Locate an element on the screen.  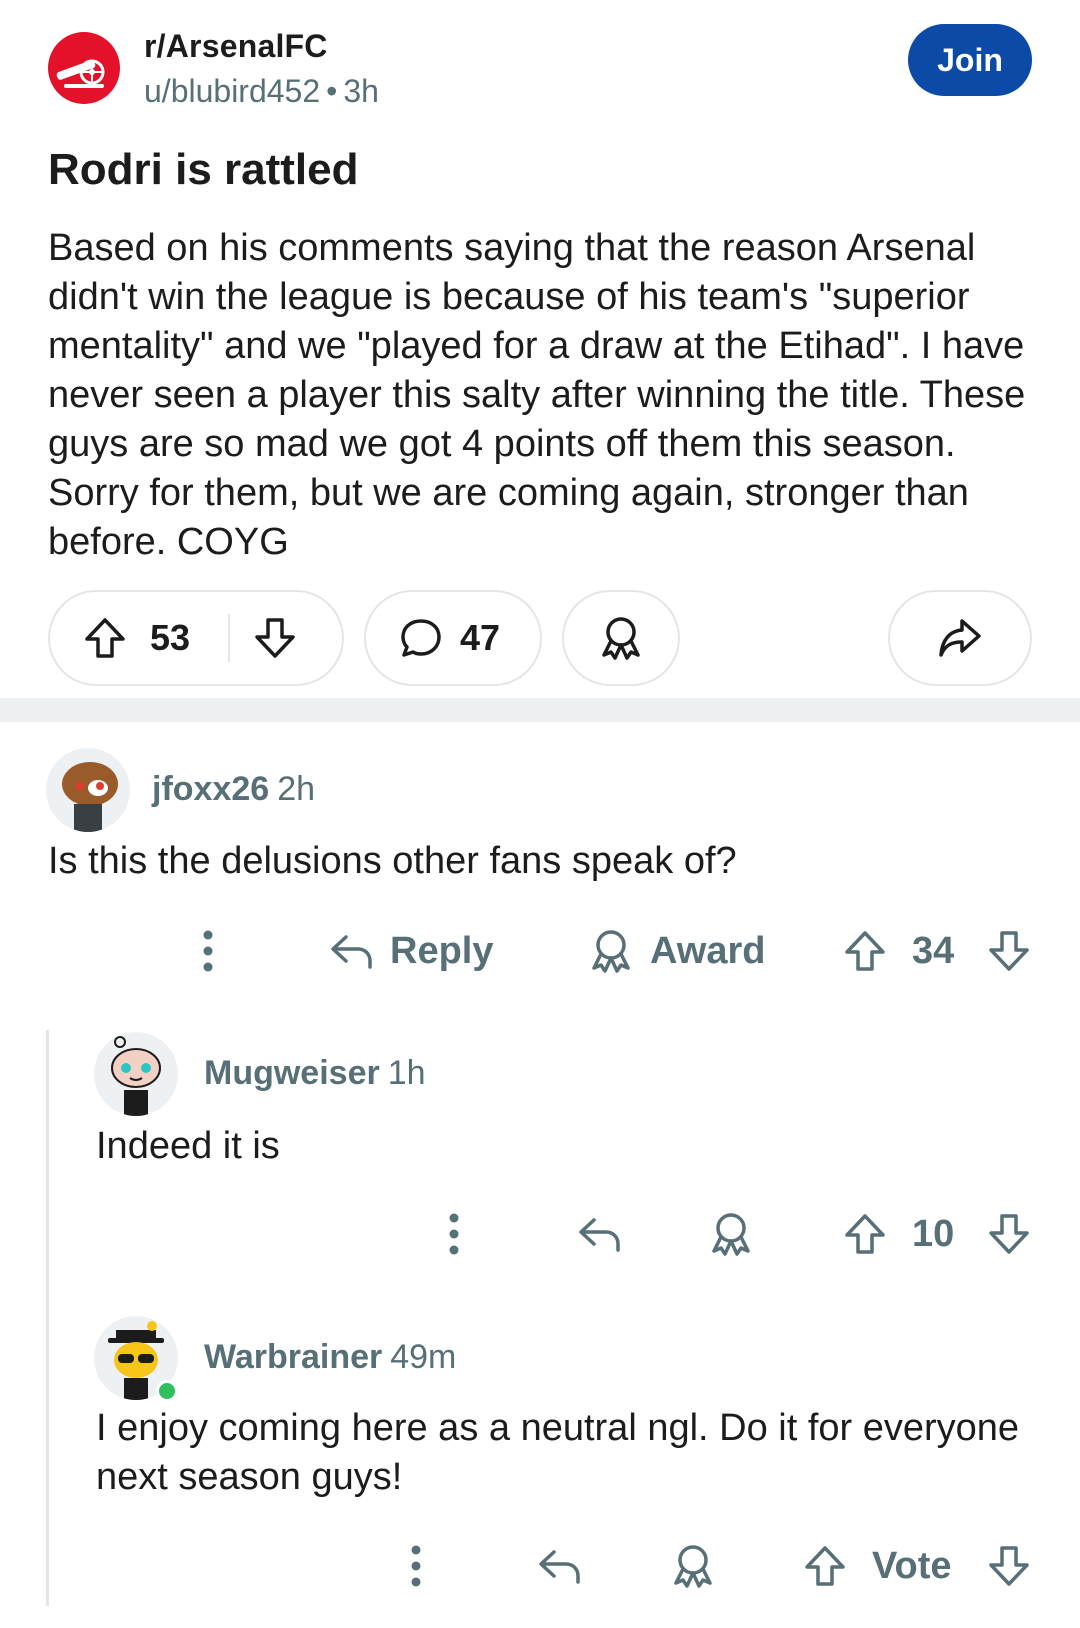
comment-actions: Vote is located at coordinates (540, 1566).